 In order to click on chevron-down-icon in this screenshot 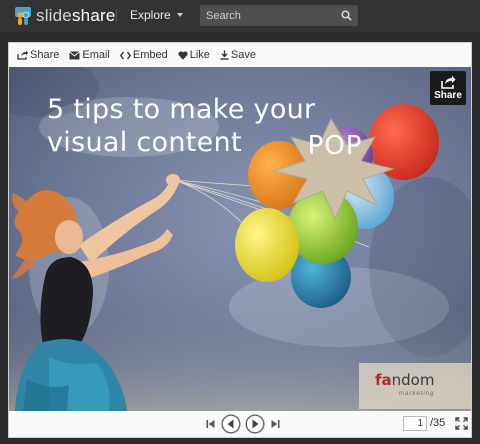, I will do `click(179, 15)`.